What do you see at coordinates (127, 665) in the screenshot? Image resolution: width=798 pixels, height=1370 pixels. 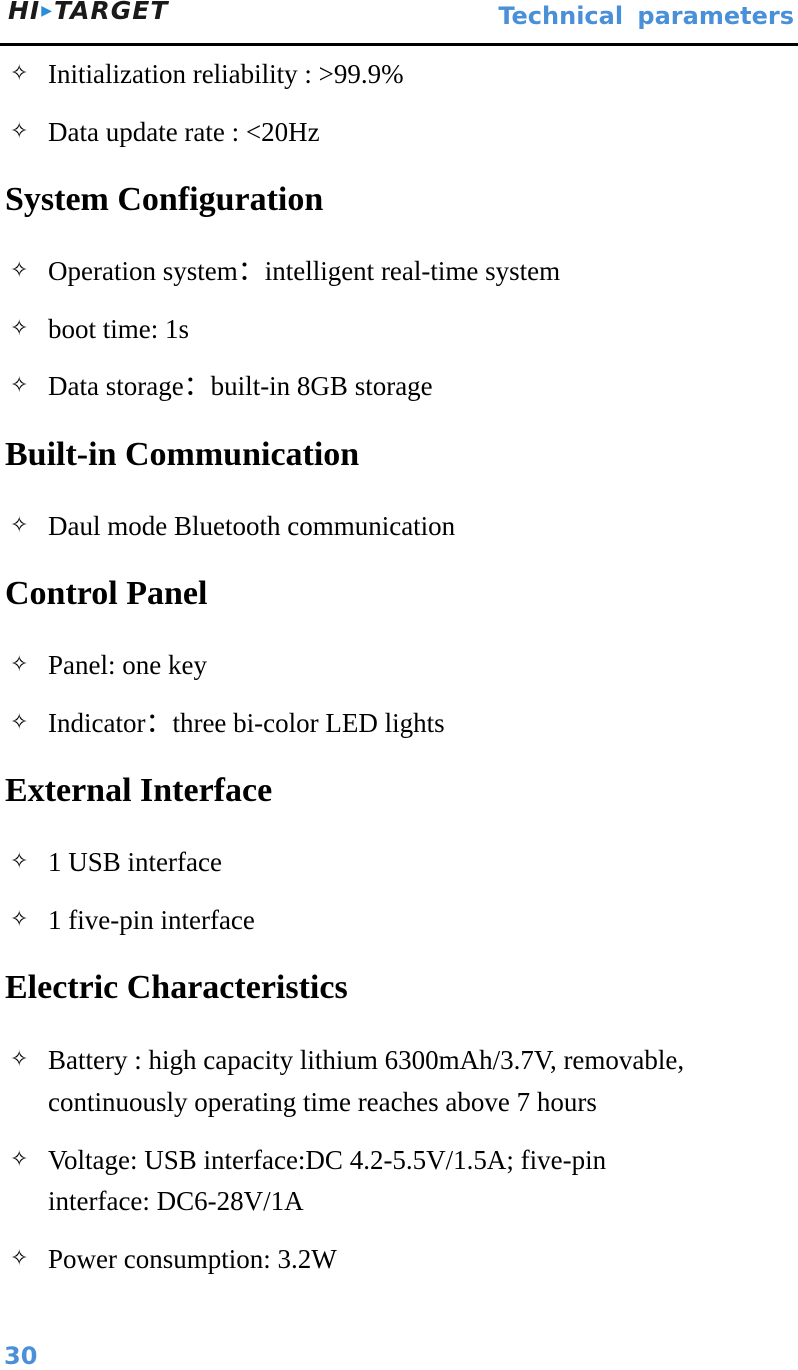 I see `list-item-text: Panel: one key` at bounding box center [127, 665].